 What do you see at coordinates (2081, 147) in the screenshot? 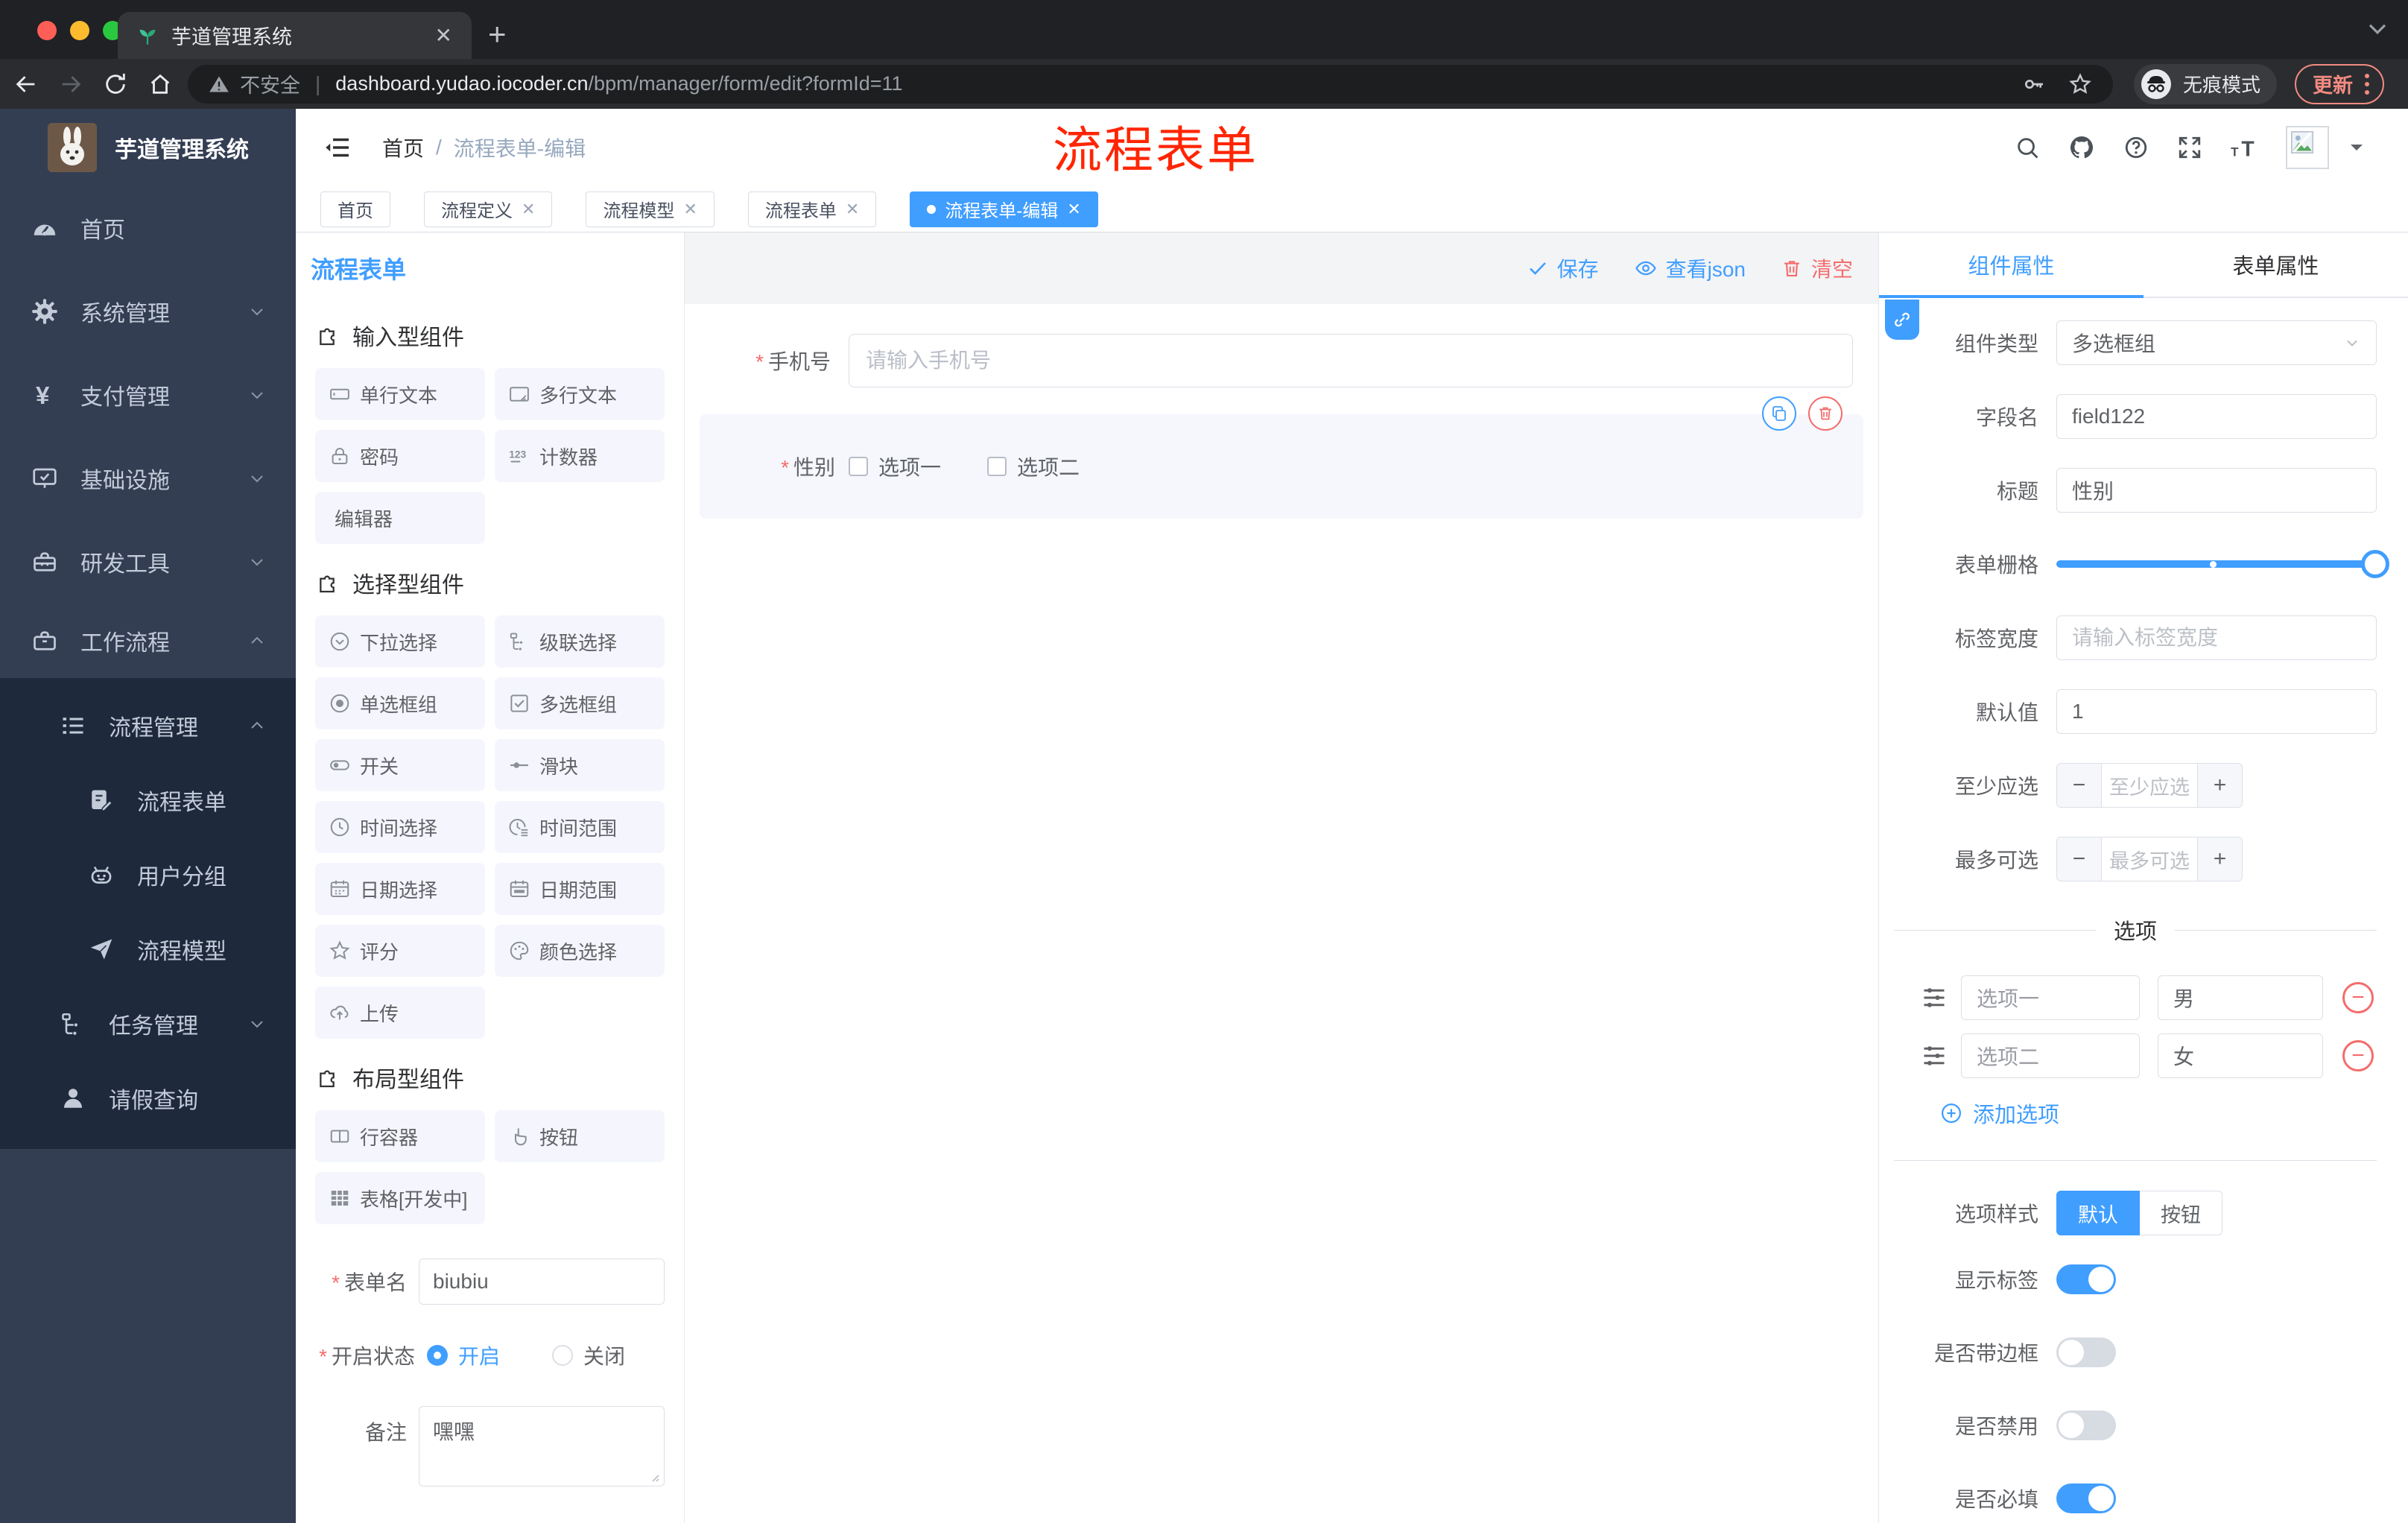
I see `github-icon` at bounding box center [2081, 147].